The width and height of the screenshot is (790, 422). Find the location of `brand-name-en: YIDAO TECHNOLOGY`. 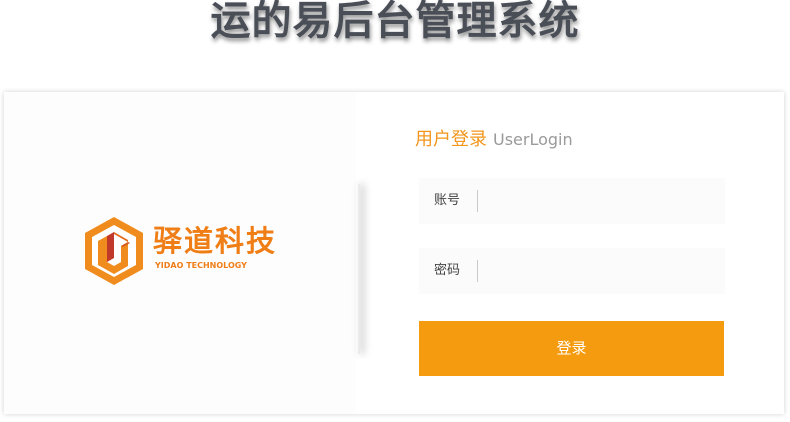

brand-name-en: YIDAO TECHNOLOGY is located at coordinates (201, 265).